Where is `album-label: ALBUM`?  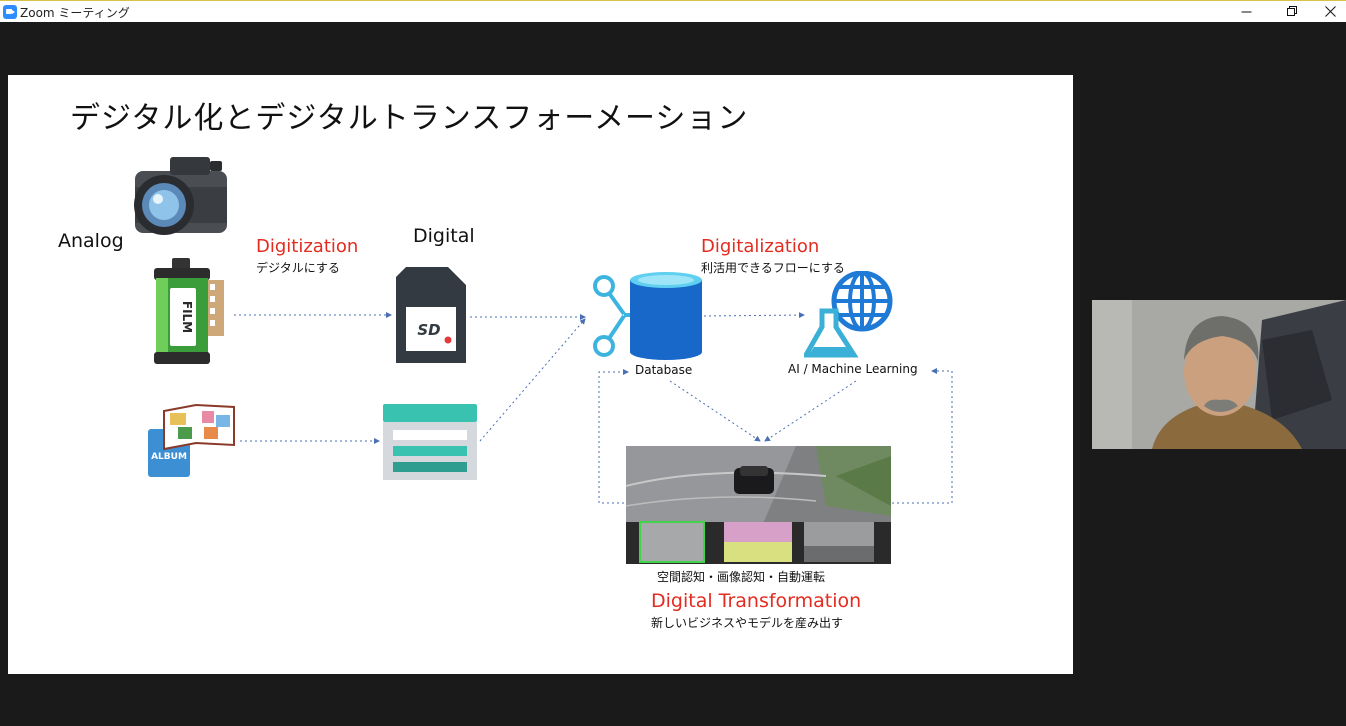 album-label: ALBUM is located at coordinates (169, 457).